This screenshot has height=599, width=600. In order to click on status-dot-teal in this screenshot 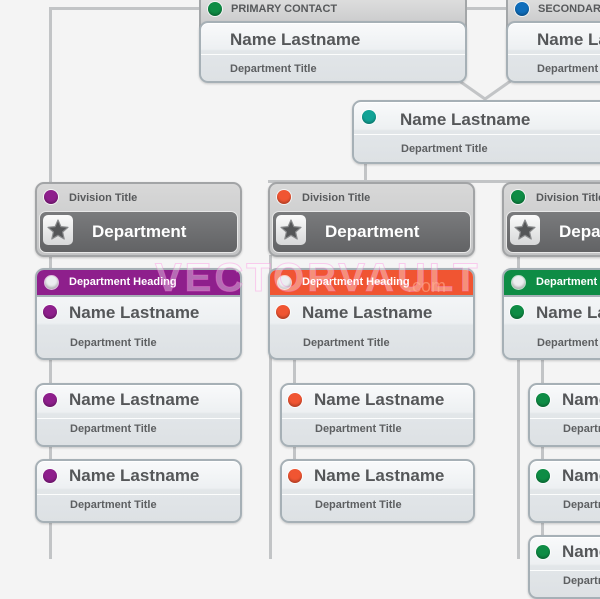, I will do `click(369, 117)`.